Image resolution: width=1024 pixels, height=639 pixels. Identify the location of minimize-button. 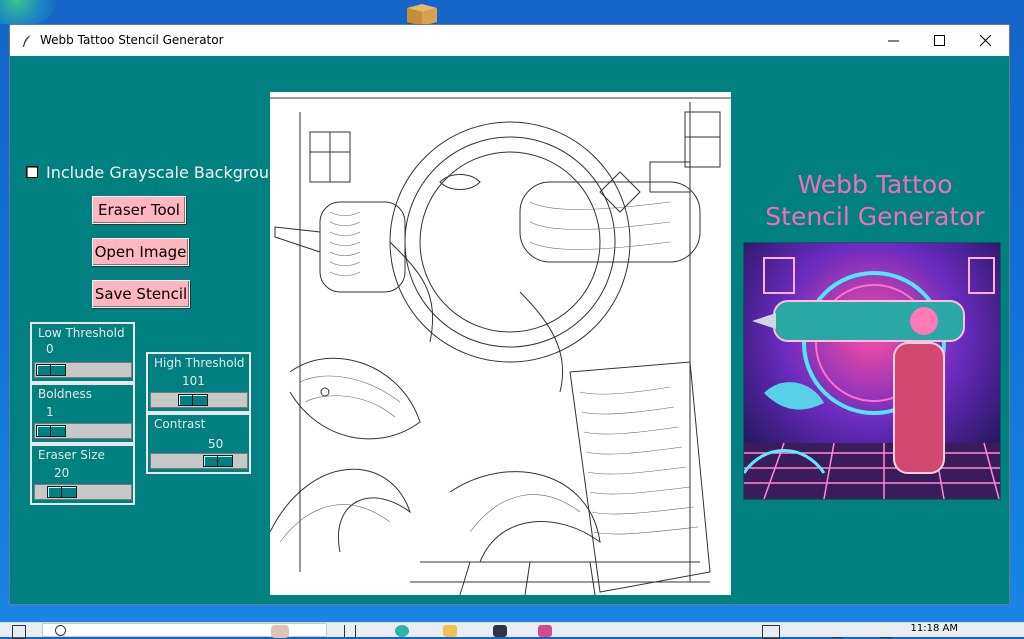
(894, 40).